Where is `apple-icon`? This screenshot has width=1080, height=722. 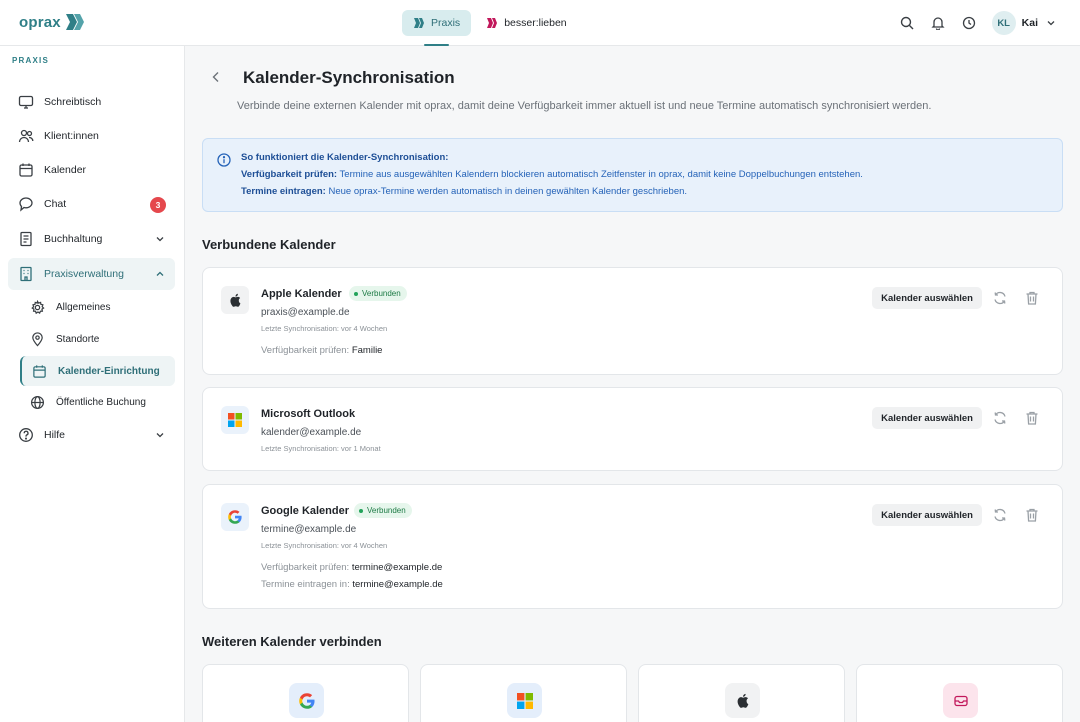 apple-icon is located at coordinates (235, 300).